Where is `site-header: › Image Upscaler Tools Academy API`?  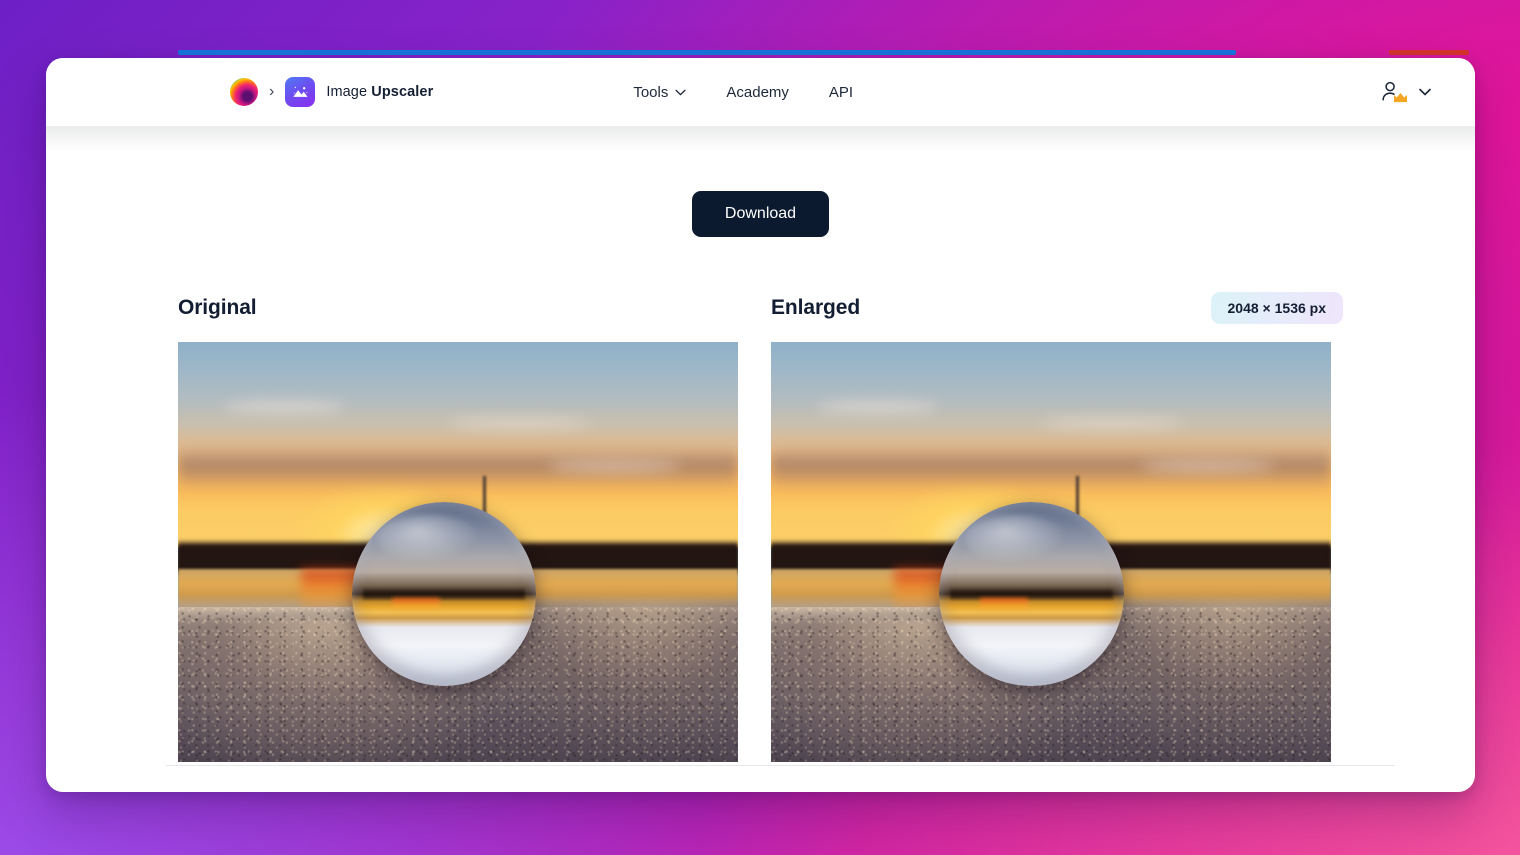
site-header: › Image Upscaler Tools Academy API is located at coordinates (760, 92).